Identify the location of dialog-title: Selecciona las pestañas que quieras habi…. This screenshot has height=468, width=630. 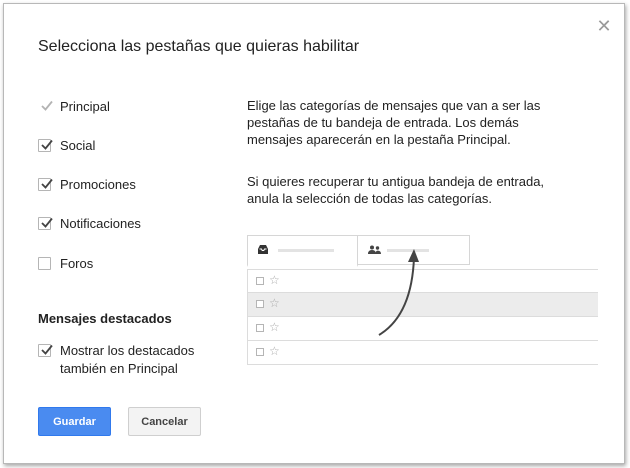
(199, 46).